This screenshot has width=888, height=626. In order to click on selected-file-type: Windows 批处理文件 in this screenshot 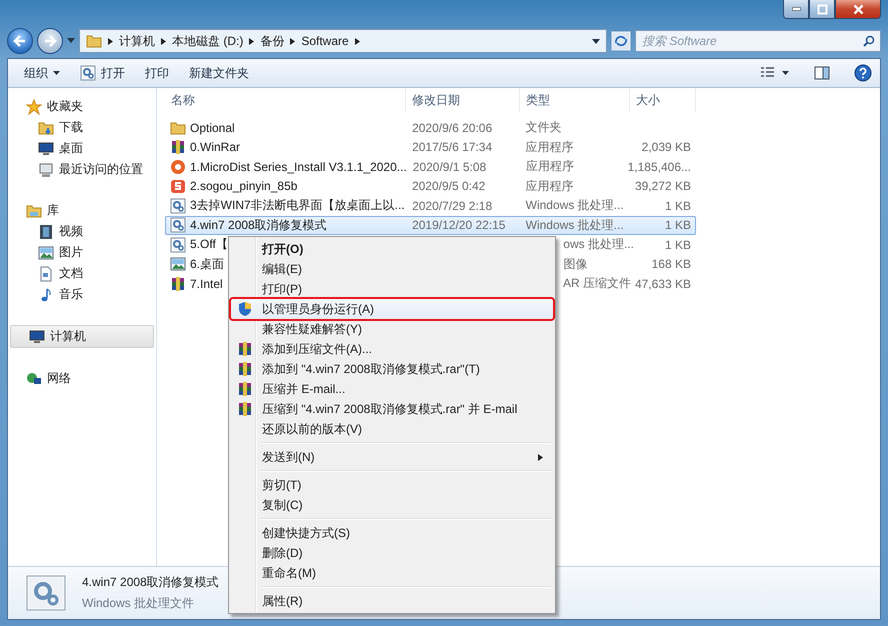, I will do `click(139, 603)`.